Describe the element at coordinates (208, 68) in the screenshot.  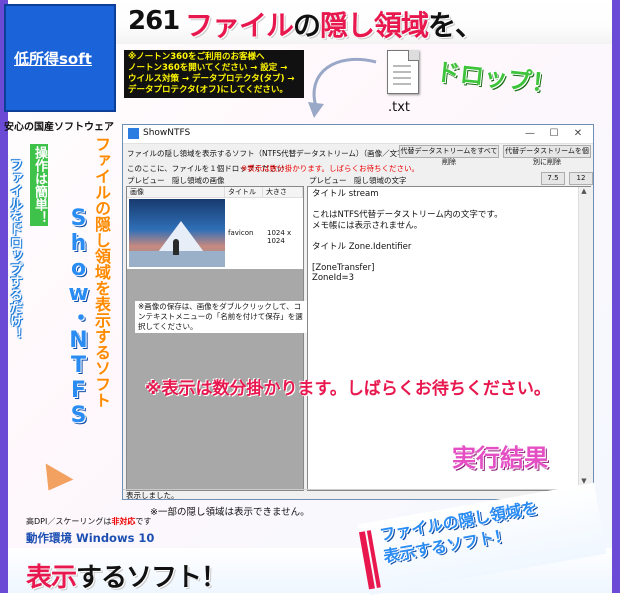
I see `norton-notice-line: ノートン360を開いてください → 設定 →` at that location.